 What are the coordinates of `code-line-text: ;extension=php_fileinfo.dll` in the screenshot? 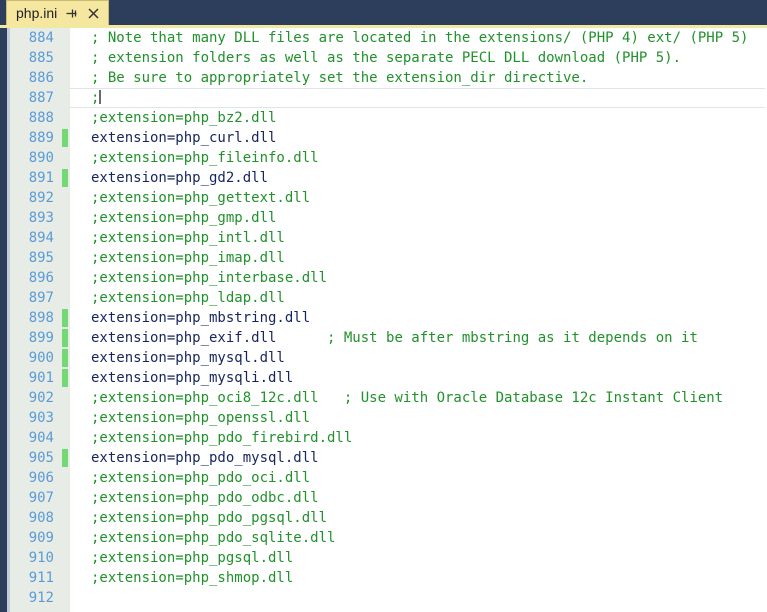 It's located at (205, 158).